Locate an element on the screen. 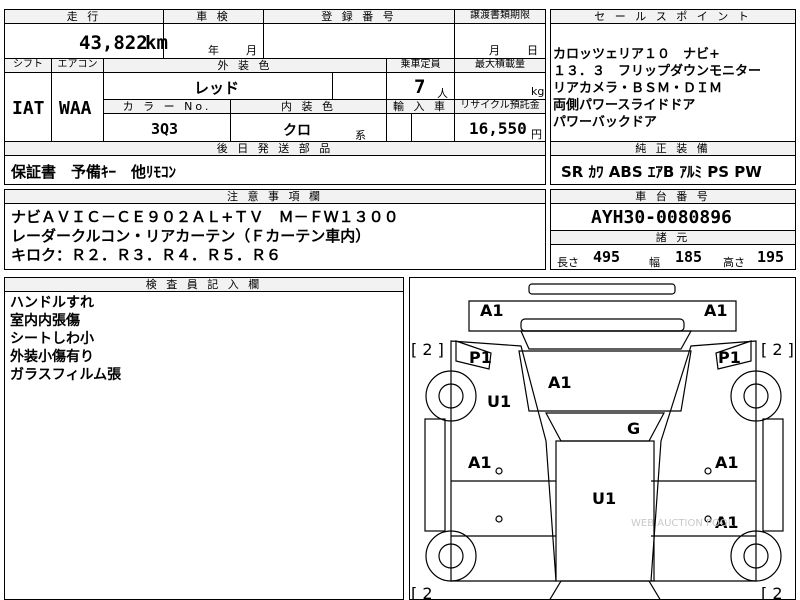  capacity-cell: 7 人 is located at coordinates (420, 86).